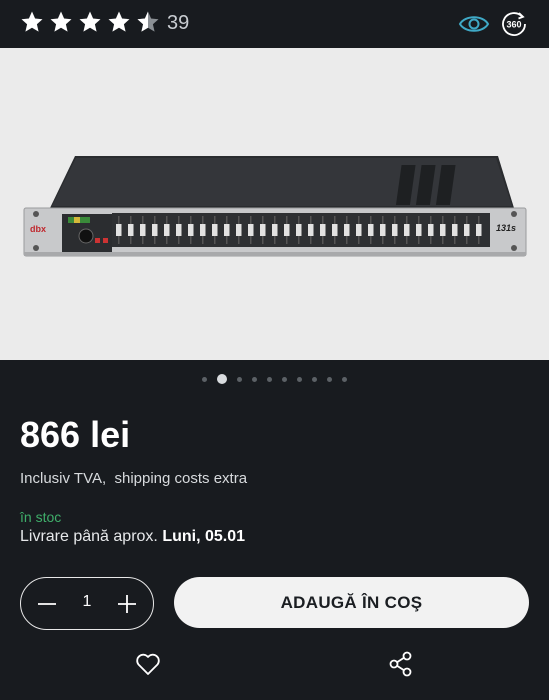  I want to click on rating-count: 39, so click(178, 23).